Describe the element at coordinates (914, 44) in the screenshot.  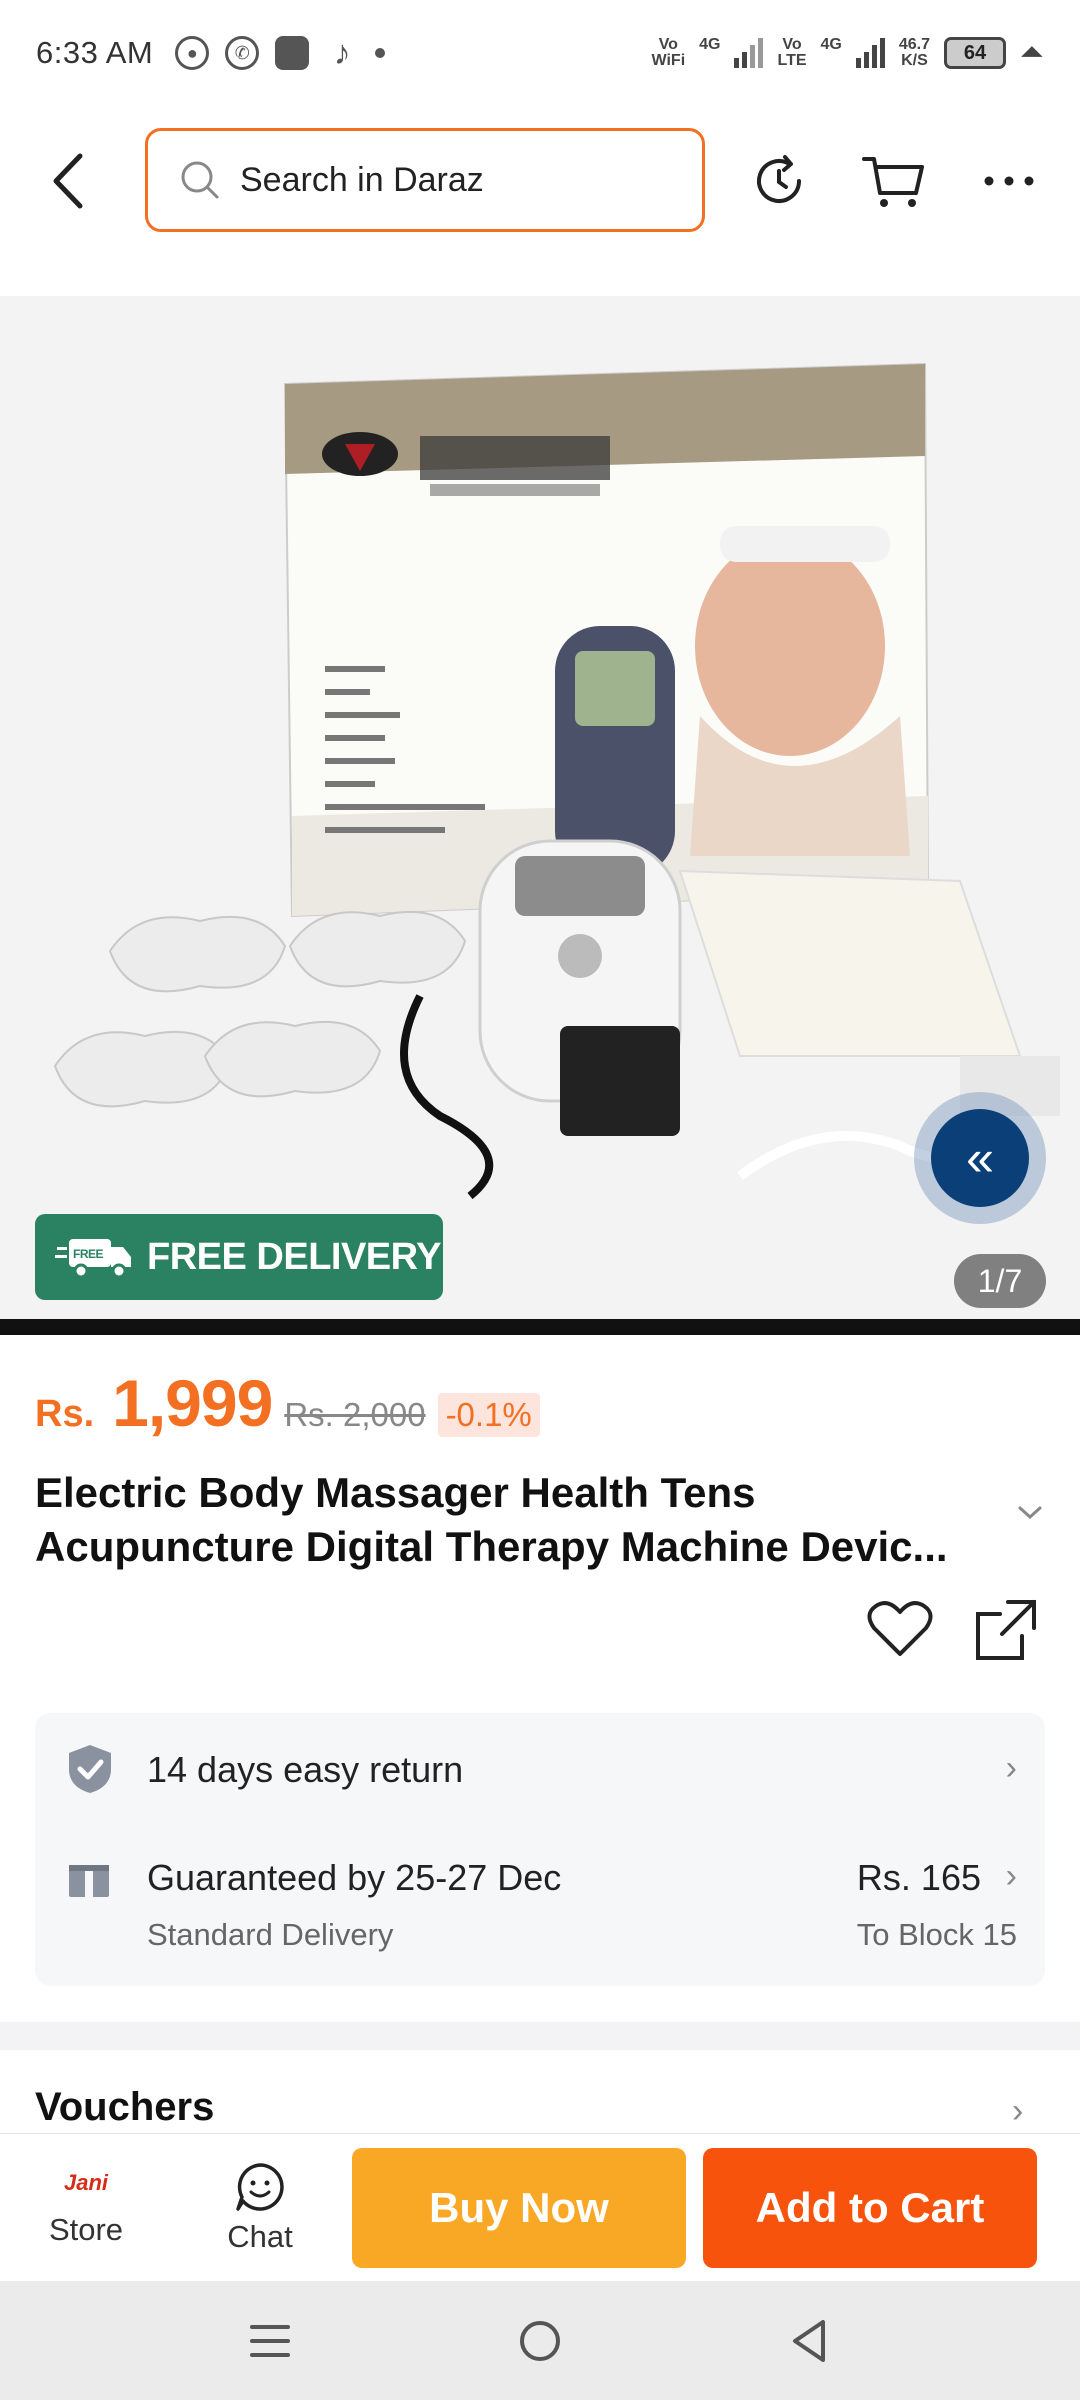
I see `speed-value: 46.7` at that location.